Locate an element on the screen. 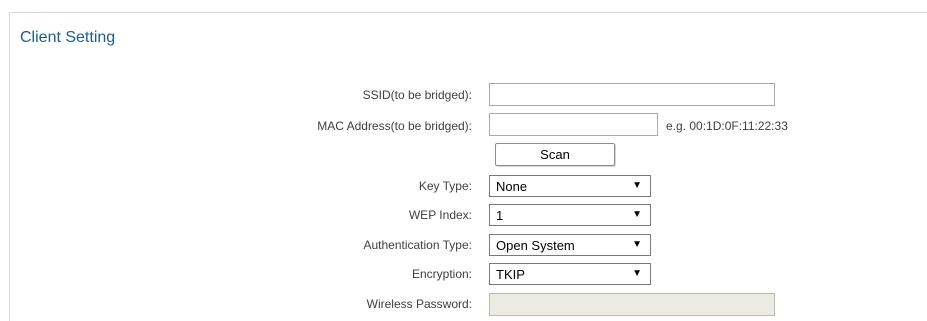 Image resolution: width=927 pixels, height=321 pixels. wireless-password-input is located at coordinates (632, 304).